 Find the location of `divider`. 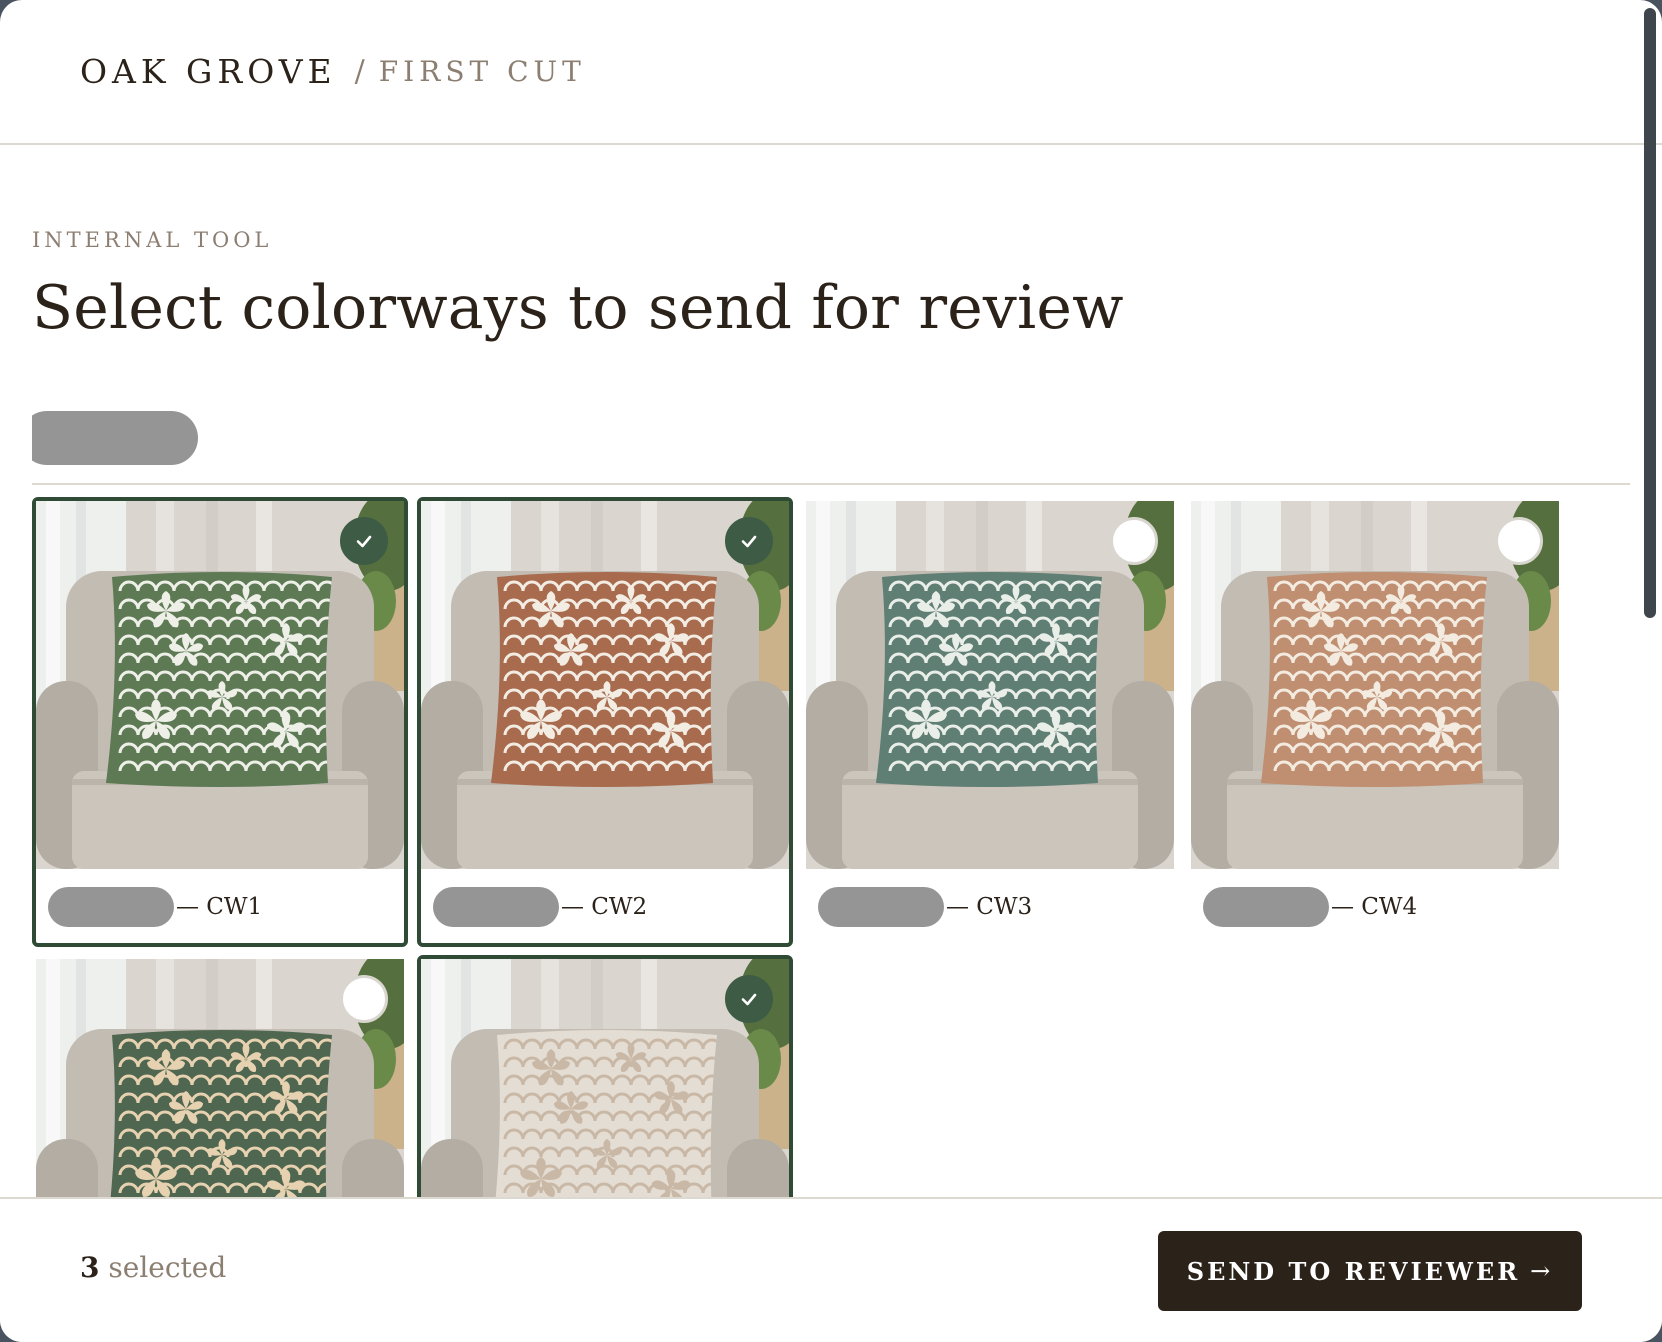

divider is located at coordinates (831, 484).